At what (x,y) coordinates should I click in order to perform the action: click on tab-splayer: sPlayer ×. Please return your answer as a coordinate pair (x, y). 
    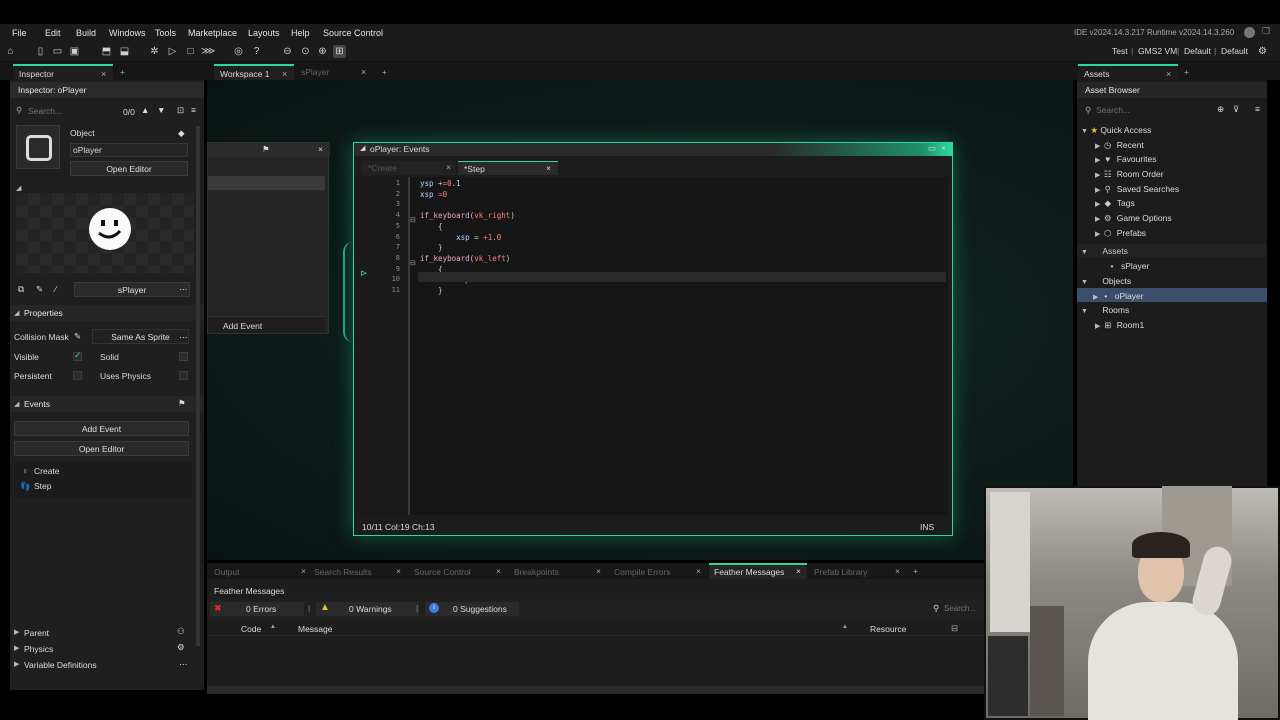
    Looking at the image, I should click on (335, 72).